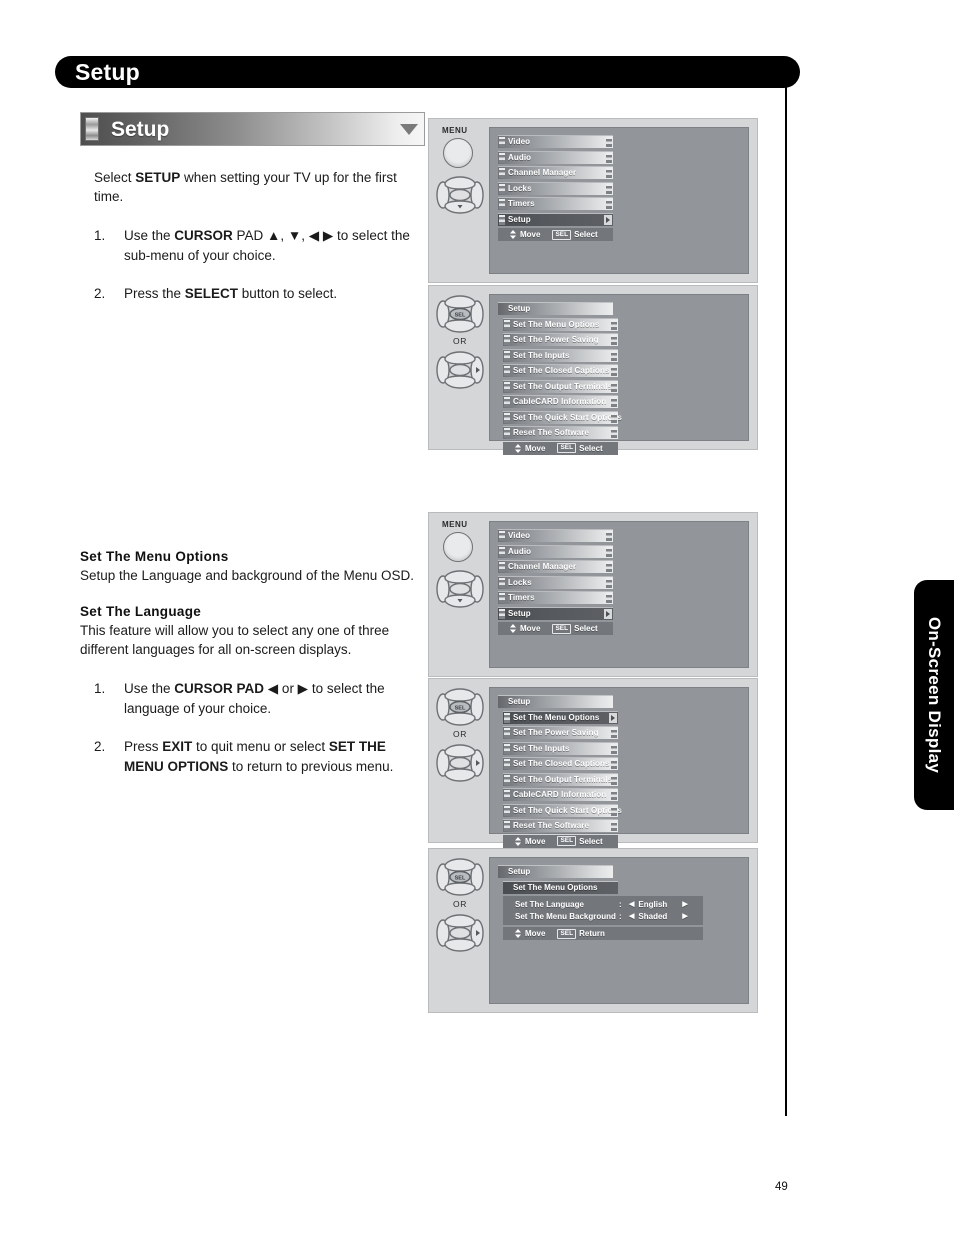 This screenshot has height=1235, width=954. What do you see at coordinates (154, 293) in the screenshot?
I see `step-text: Press the` at bounding box center [154, 293].